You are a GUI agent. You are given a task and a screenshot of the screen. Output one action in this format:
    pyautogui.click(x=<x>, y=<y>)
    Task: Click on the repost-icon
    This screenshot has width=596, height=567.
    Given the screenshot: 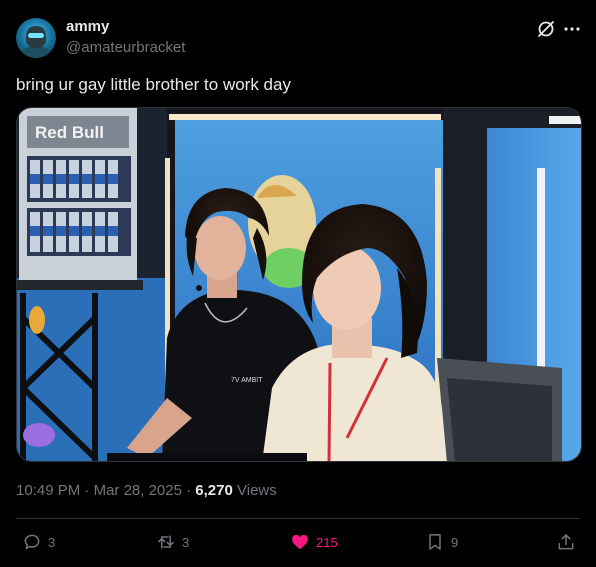 What is the action you would take?
    pyautogui.click(x=166, y=542)
    